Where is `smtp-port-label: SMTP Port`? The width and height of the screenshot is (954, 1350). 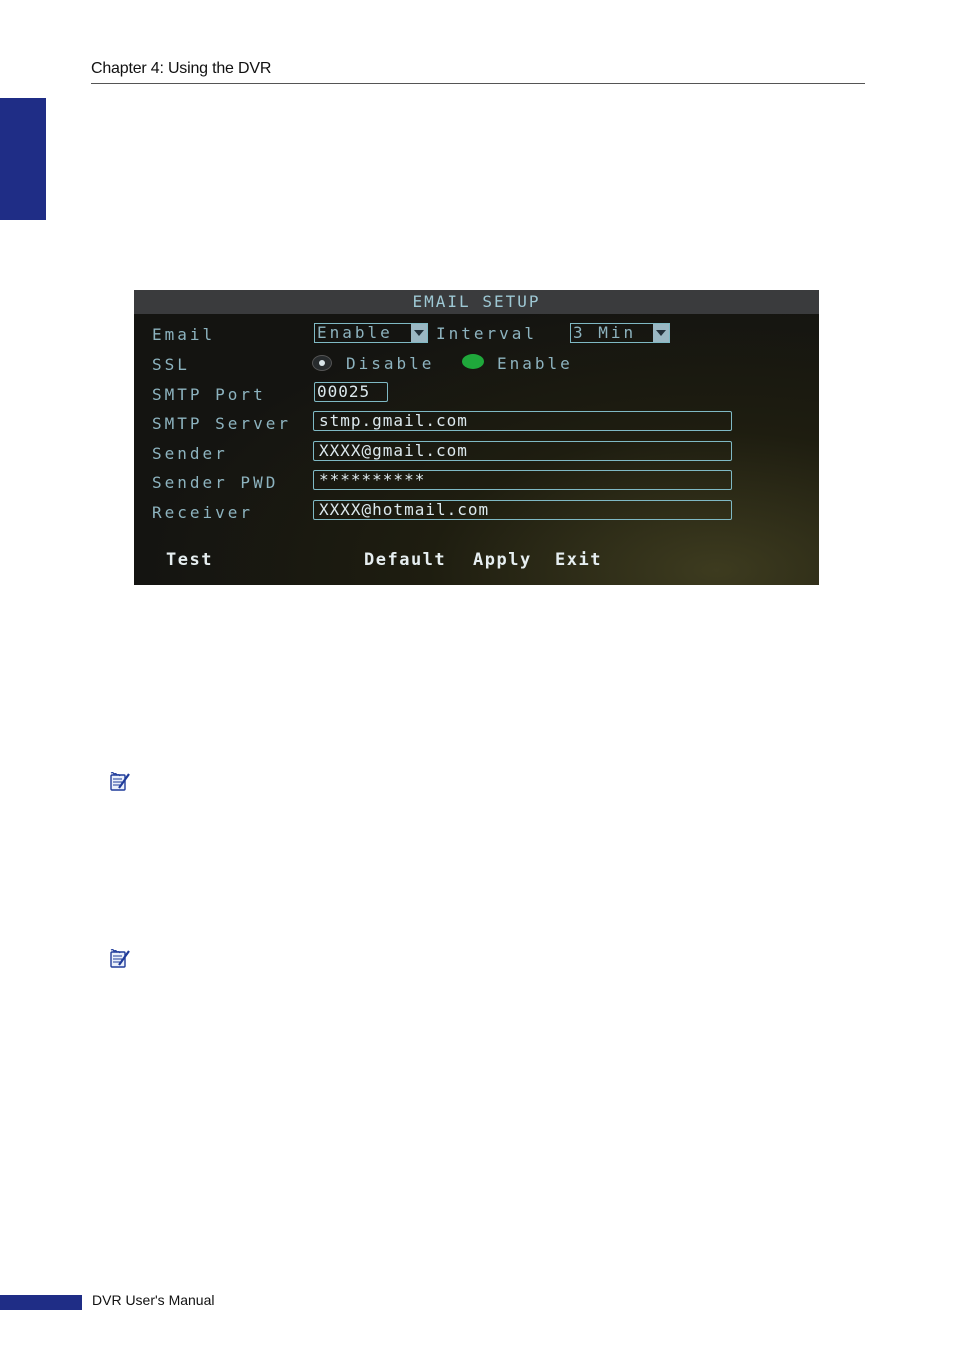 smtp-port-label: SMTP Port is located at coordinates (209, 394).